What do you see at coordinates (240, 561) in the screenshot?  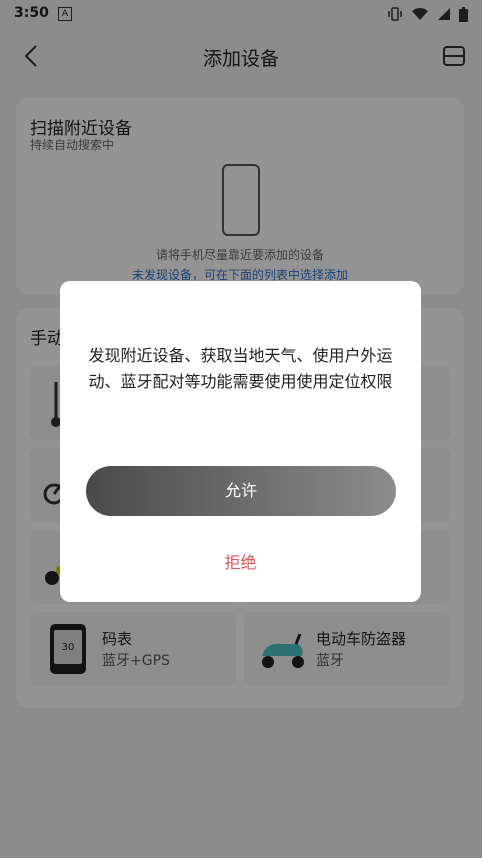 I see `deny-button: 拒绝` at bounding box center [240, 561].